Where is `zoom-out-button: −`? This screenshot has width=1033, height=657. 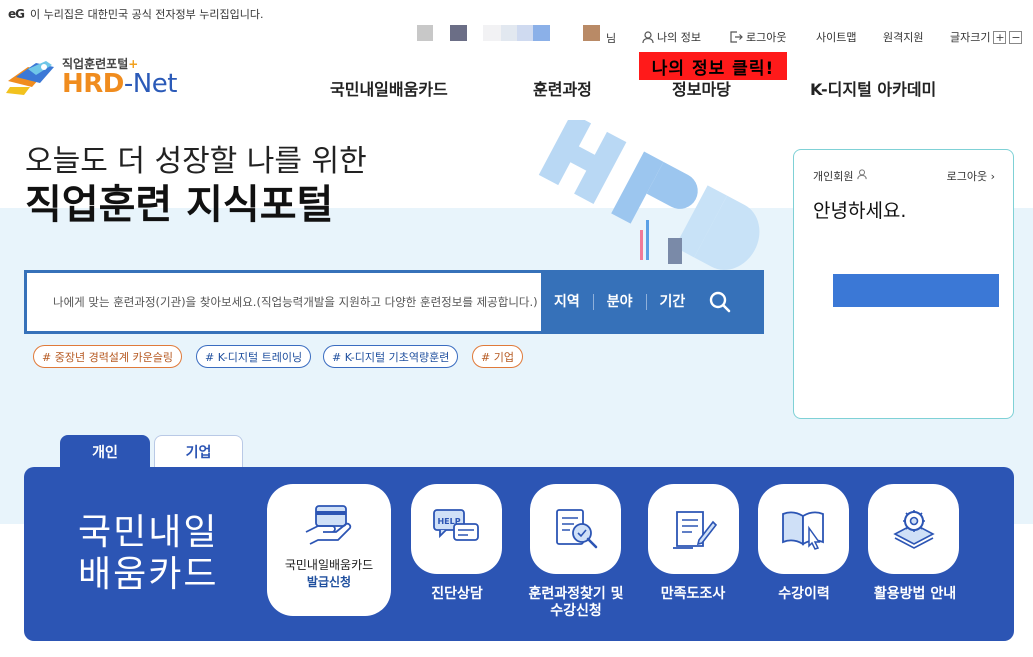 zoom-out-button: − is located at coordinates (1016, 37).